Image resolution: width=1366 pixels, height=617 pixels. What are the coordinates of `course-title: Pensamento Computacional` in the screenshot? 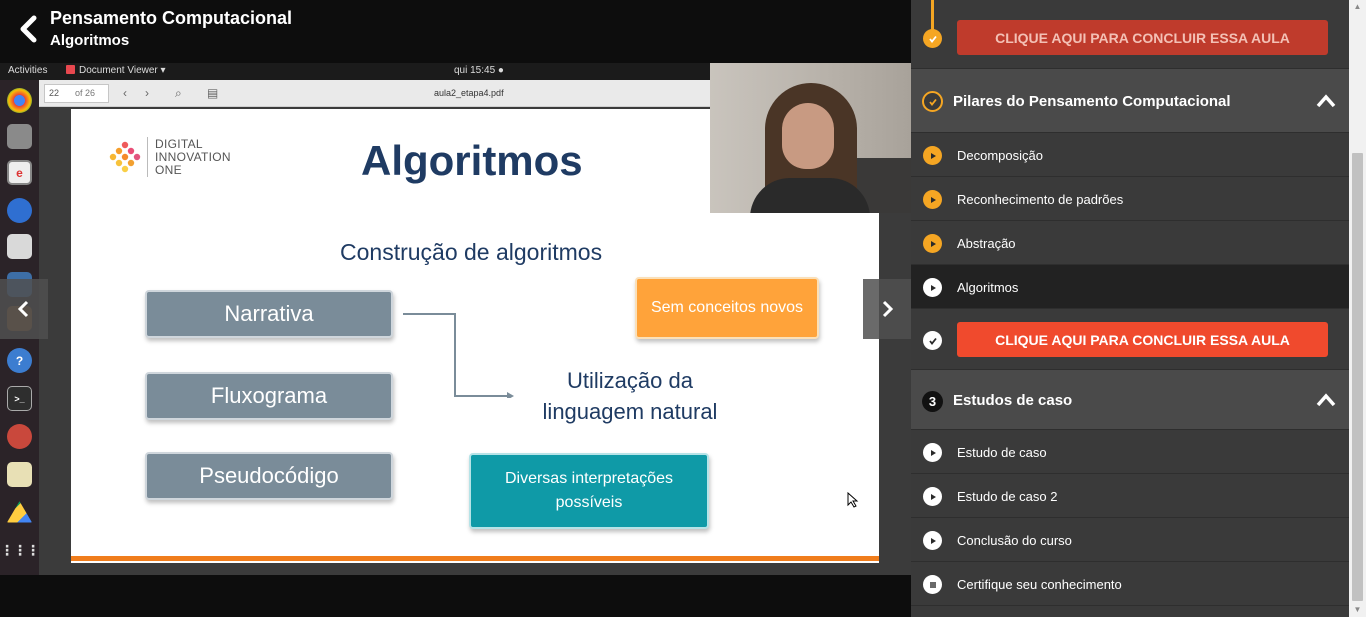 It's located at (171, 18).